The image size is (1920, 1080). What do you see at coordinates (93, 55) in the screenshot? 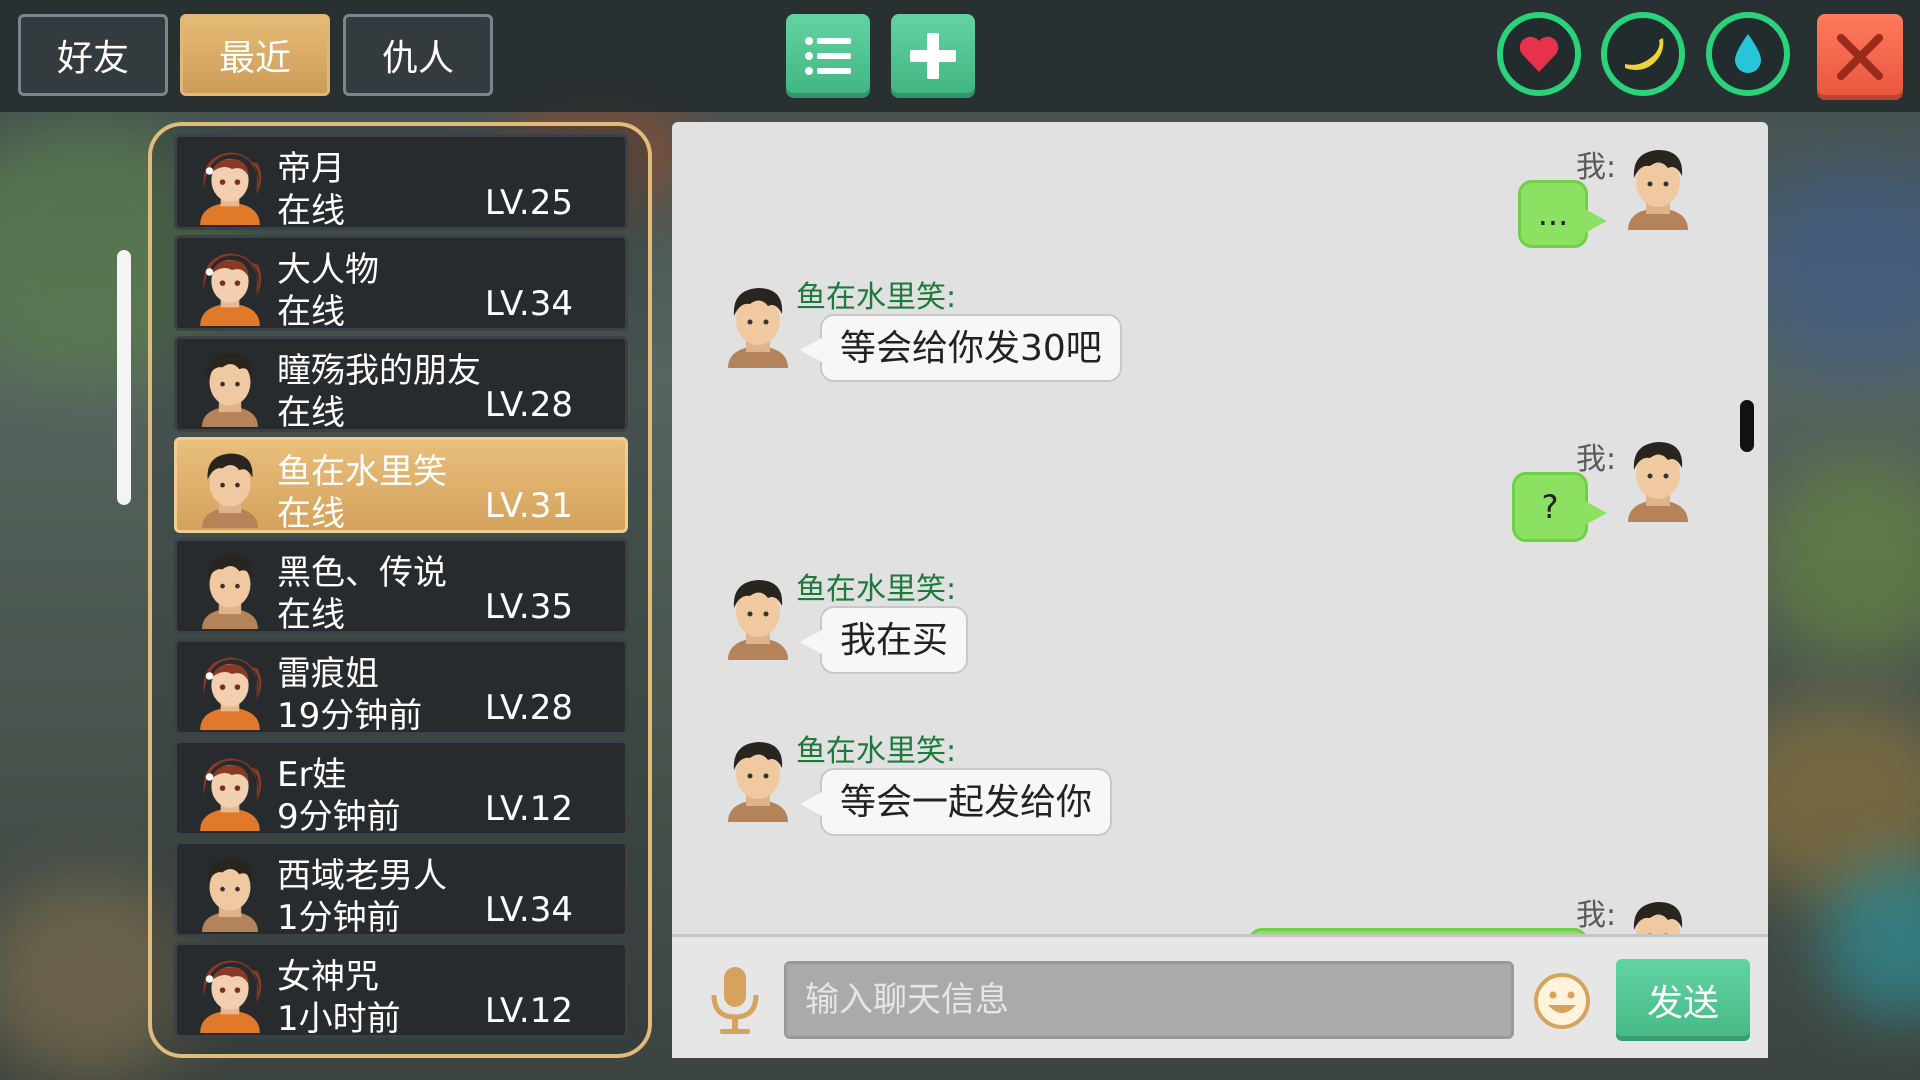
I see `tab-friends: 好友` at bounding box center [93, 55].